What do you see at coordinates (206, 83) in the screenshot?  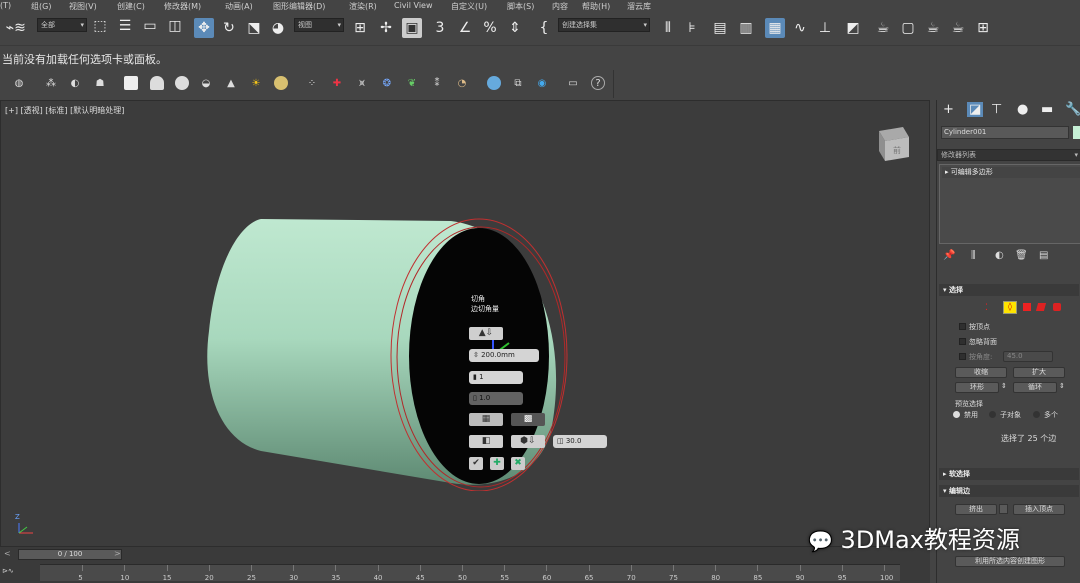 I see `torus-icon: ◒` at bounding box center [206, 83].